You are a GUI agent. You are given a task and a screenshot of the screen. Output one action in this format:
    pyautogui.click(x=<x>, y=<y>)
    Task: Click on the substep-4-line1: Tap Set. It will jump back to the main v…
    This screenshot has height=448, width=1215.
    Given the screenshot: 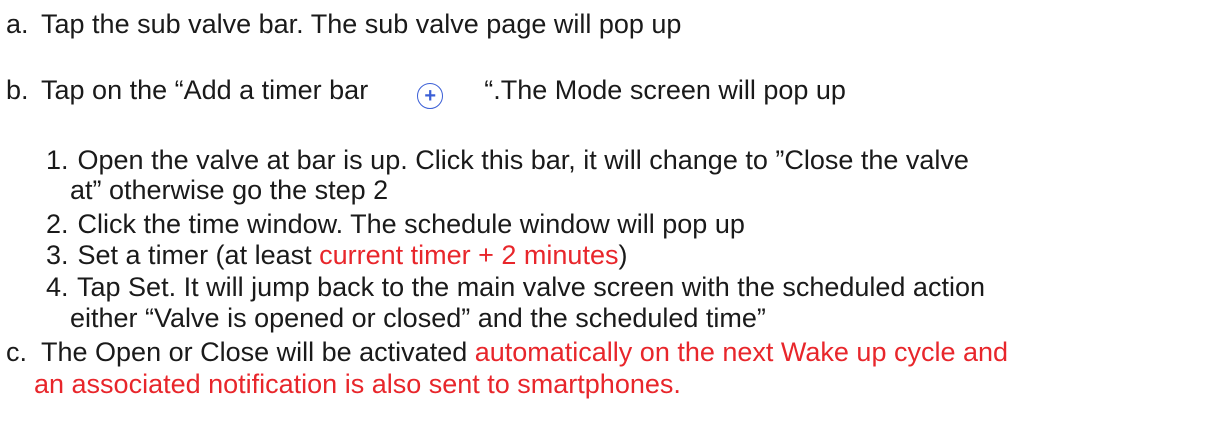 What is the action you would take?
    pyautogui.click(x=531, y=287)
    